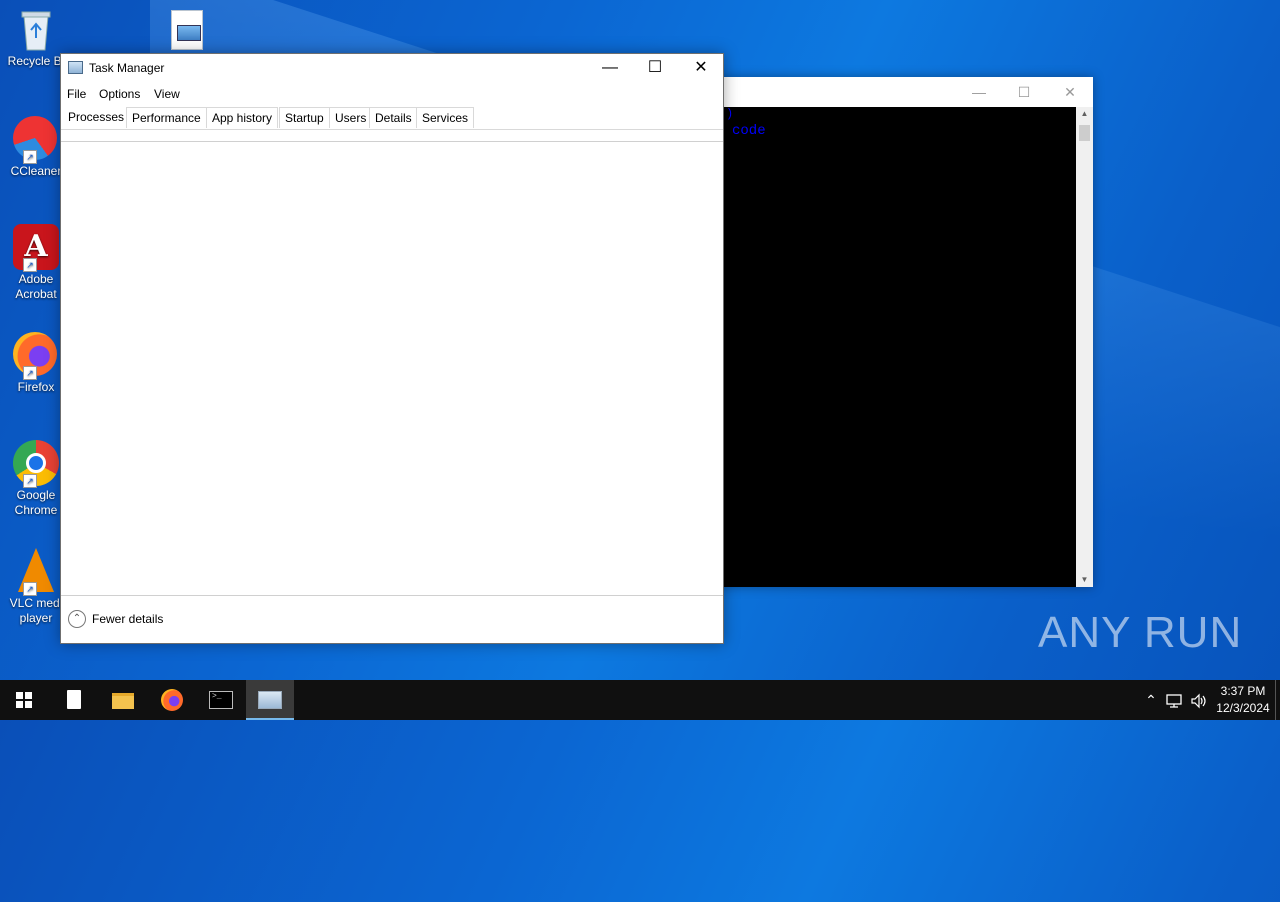 The image size is (1280, 902). Describe the element at coordinates (351, 117) in the screenshot. I see `tab-users: Users` at that location.